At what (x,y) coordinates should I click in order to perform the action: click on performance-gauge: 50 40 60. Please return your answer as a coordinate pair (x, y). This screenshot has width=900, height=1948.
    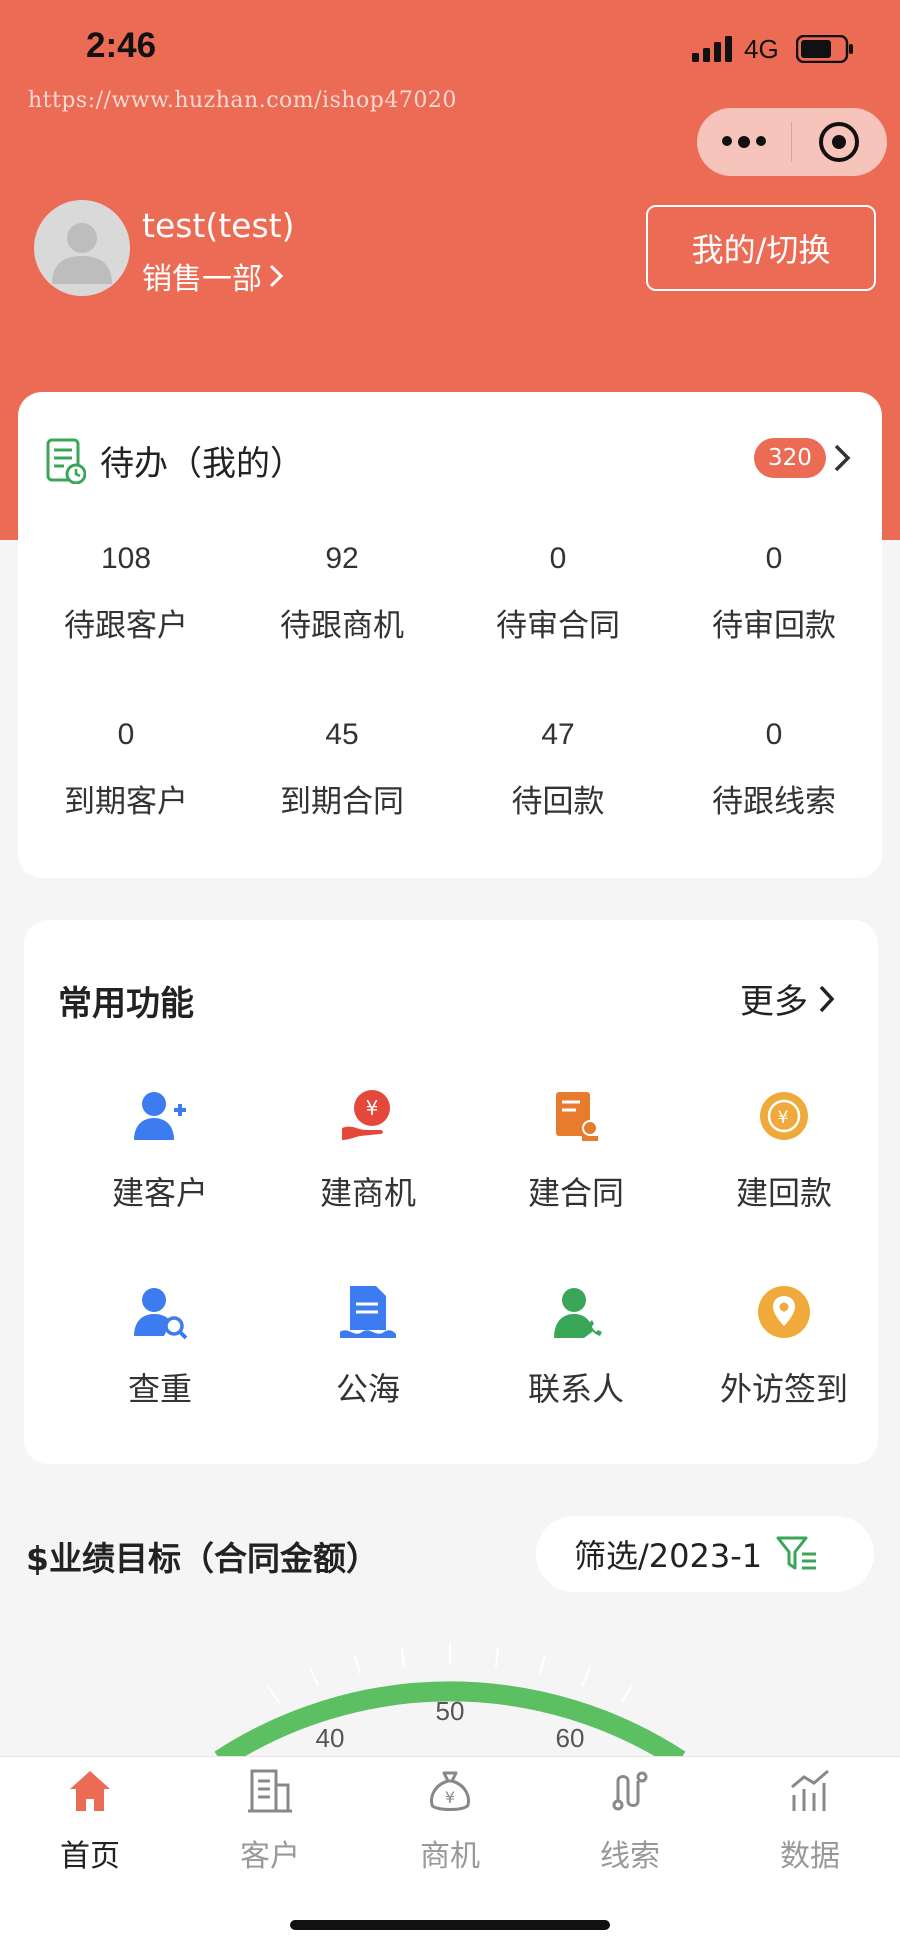
    Looking at the image, I should click on (450, 1702).